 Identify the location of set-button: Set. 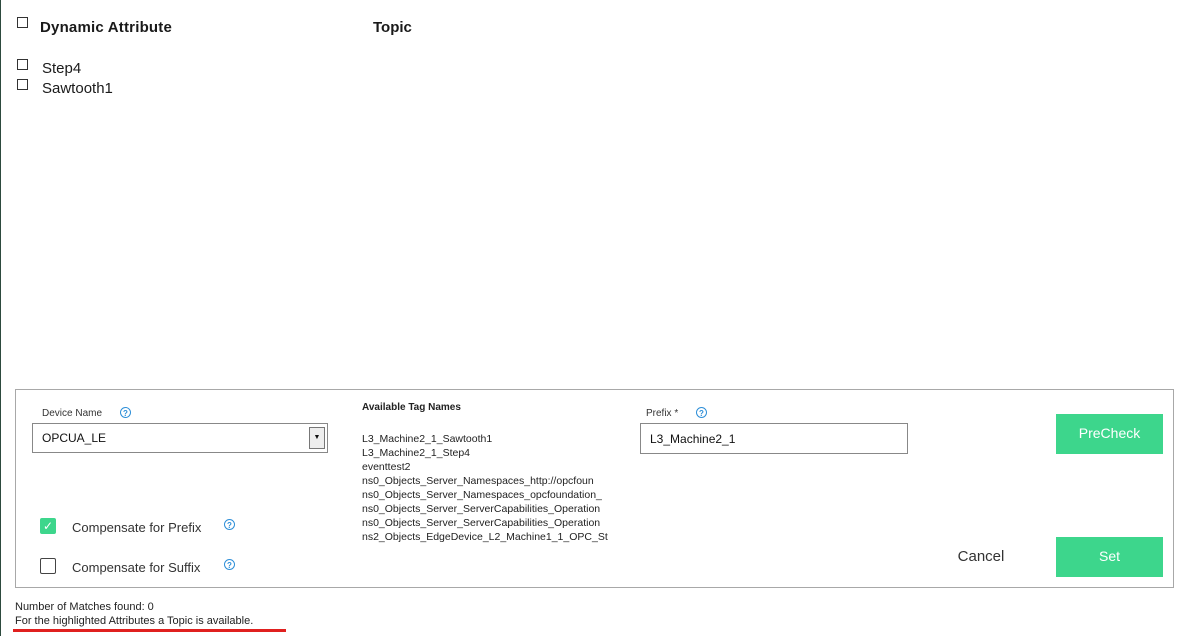
(1109, 557).